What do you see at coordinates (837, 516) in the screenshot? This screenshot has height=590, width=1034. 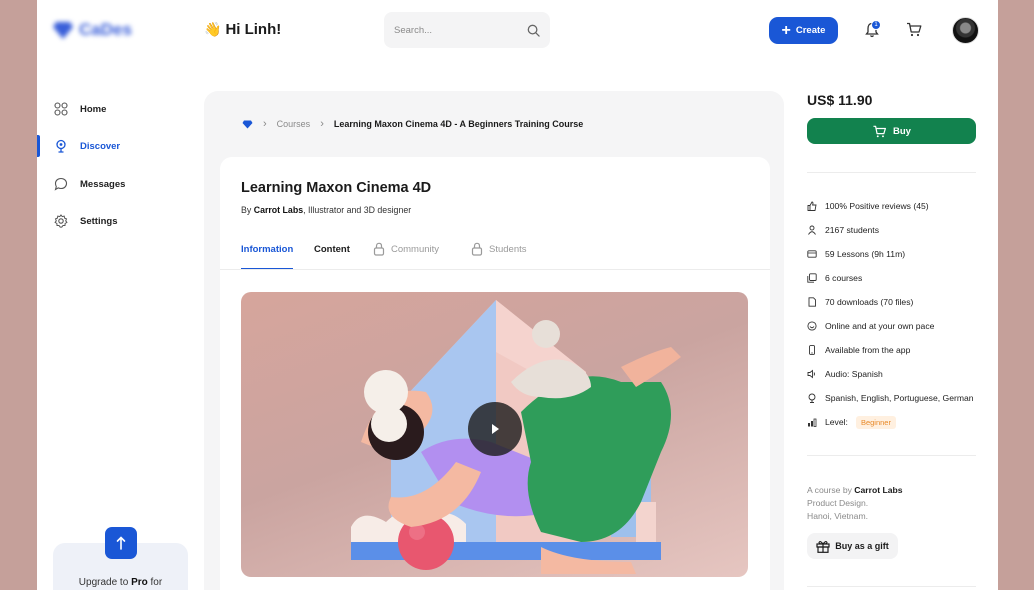 I see `author-line-3: Hanoi, Vietnam.` at bounding box center [837, 516].